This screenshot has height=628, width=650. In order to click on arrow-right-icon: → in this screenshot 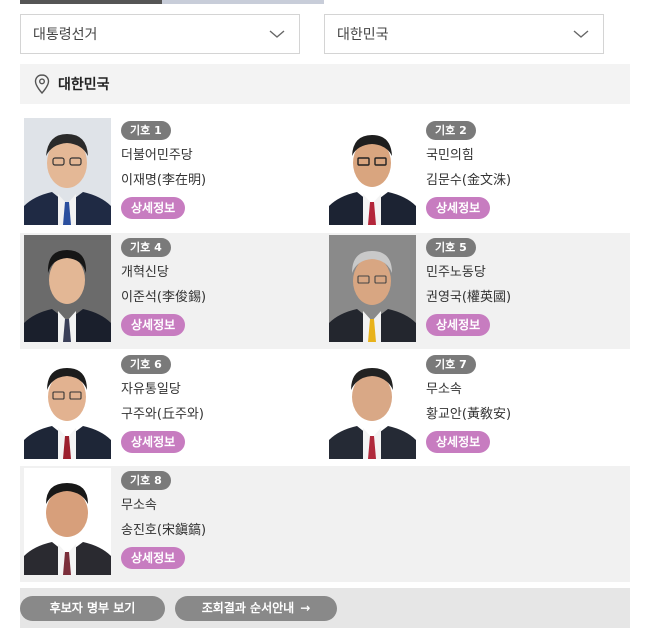, I will do `click(305, 608)`.